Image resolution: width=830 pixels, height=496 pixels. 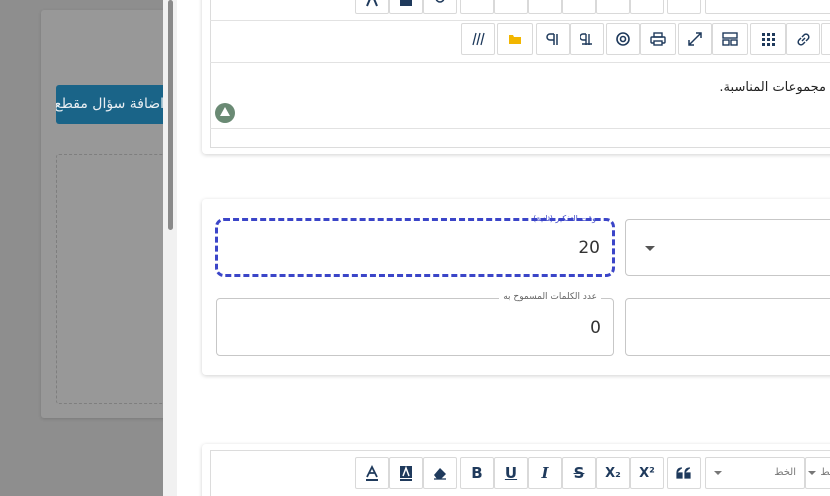 What do you see at coordinates (511, 7) in the screenshot?
I see `underline-button-top` at bounding box center [511, 7].